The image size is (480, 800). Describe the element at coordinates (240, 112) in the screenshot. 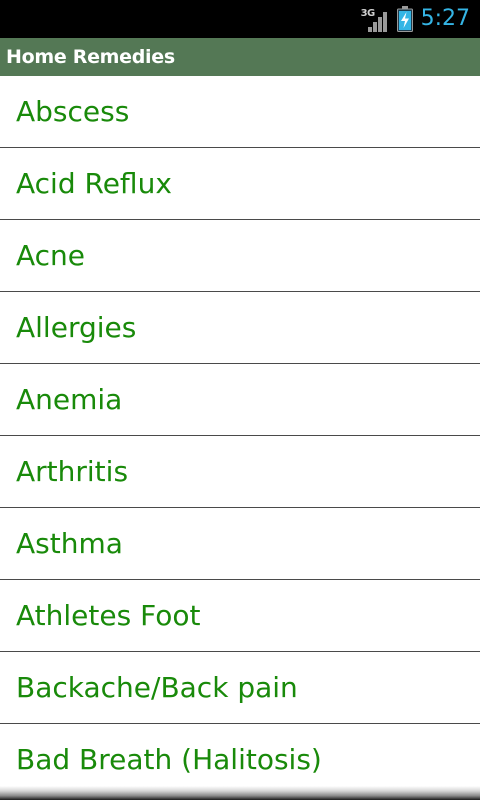

I see `list-item: Abscess` at that location.